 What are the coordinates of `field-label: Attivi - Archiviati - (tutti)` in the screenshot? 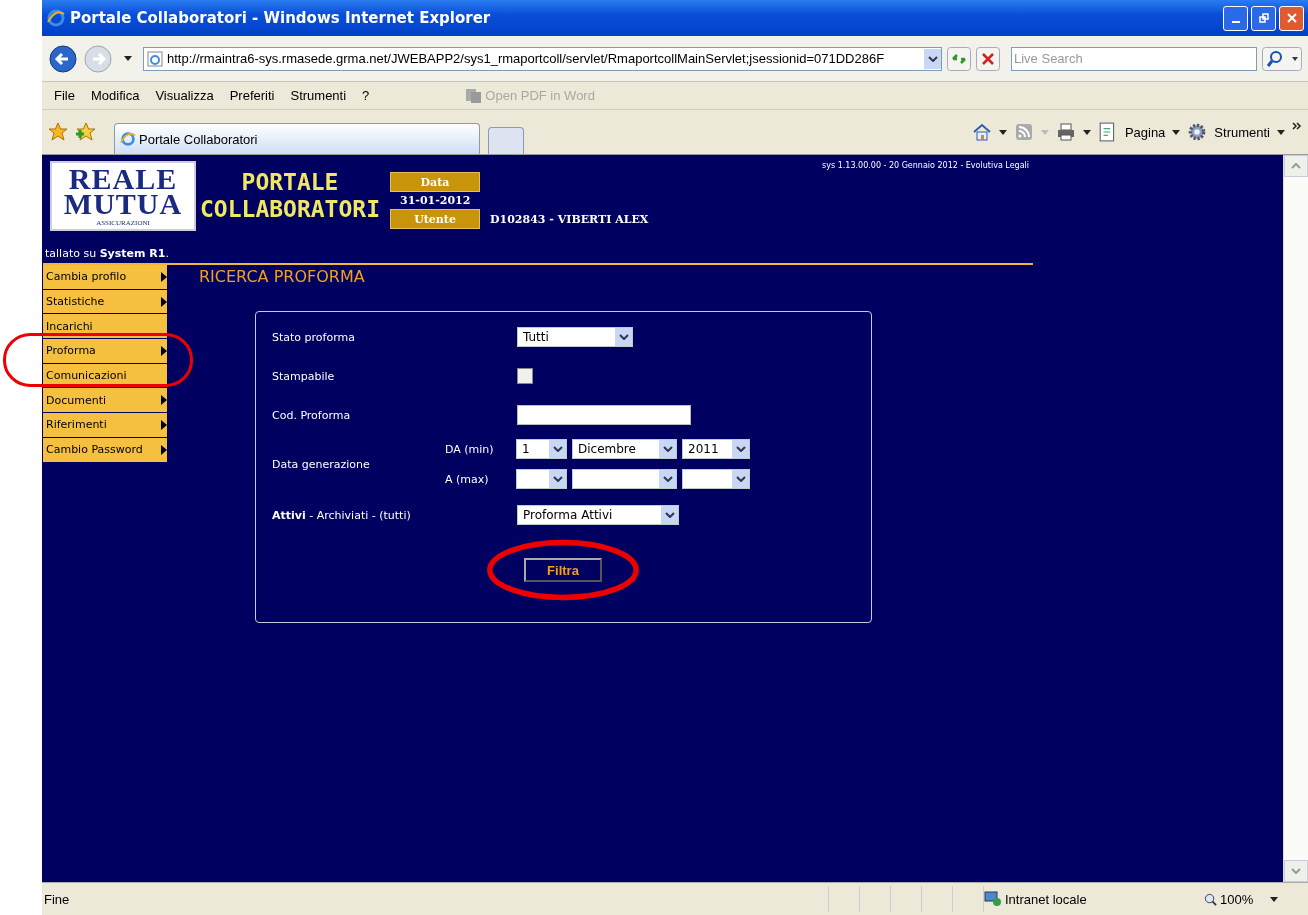 It's located at (342, 515).